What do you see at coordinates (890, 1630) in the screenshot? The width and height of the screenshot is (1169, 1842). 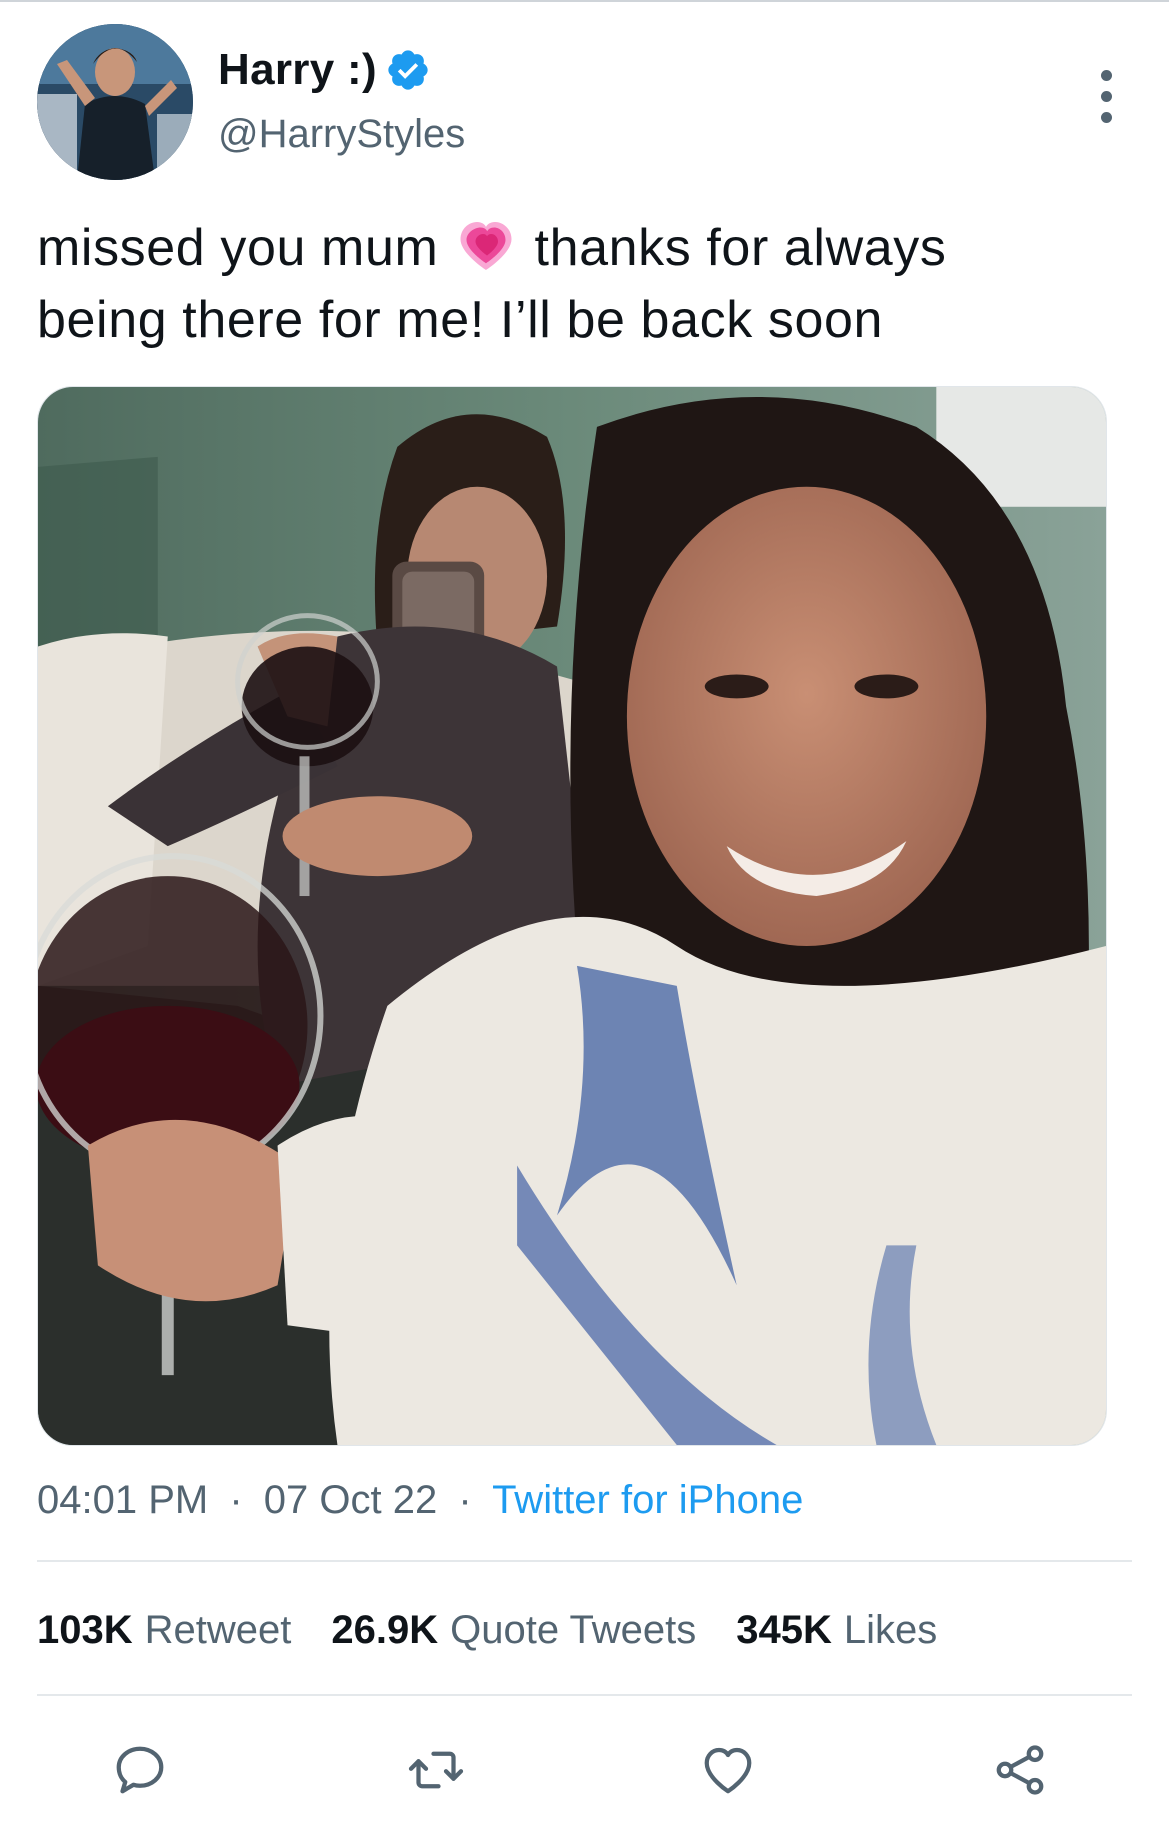 I see `likes-label: Likes` at bounding box center [890, 1630].